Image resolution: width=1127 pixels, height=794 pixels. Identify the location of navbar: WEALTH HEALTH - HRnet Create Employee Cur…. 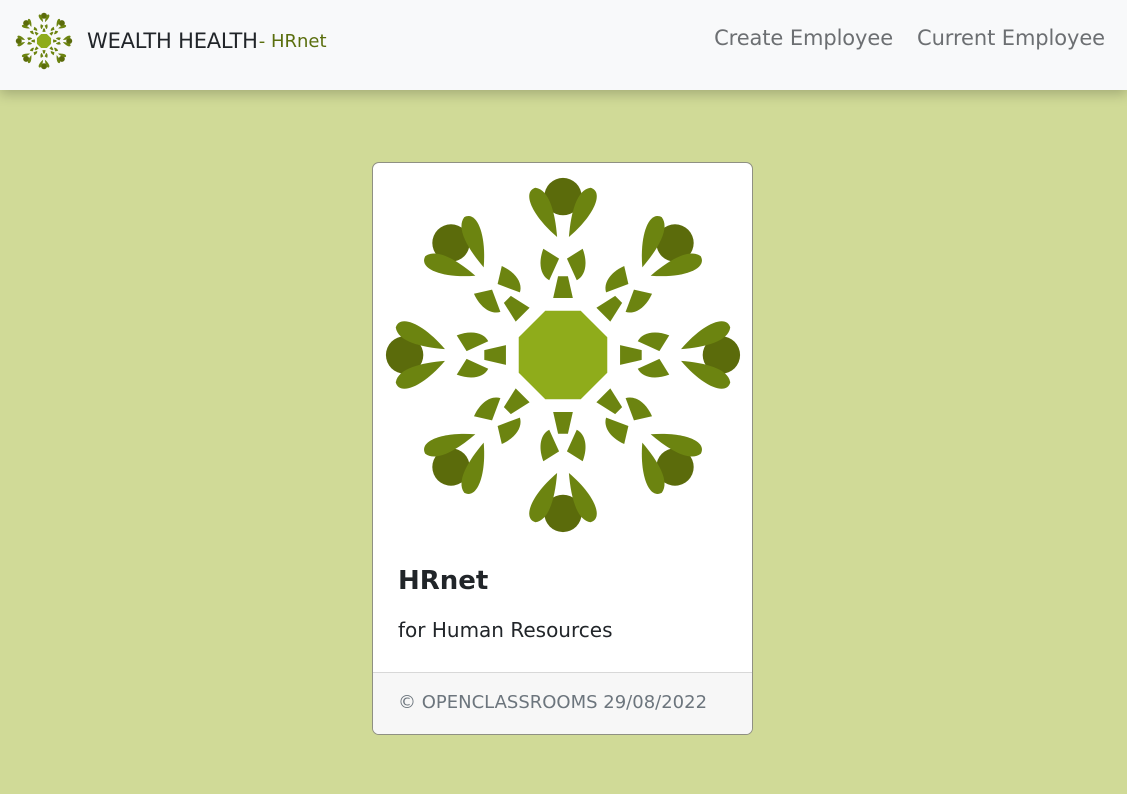
(563, 45).